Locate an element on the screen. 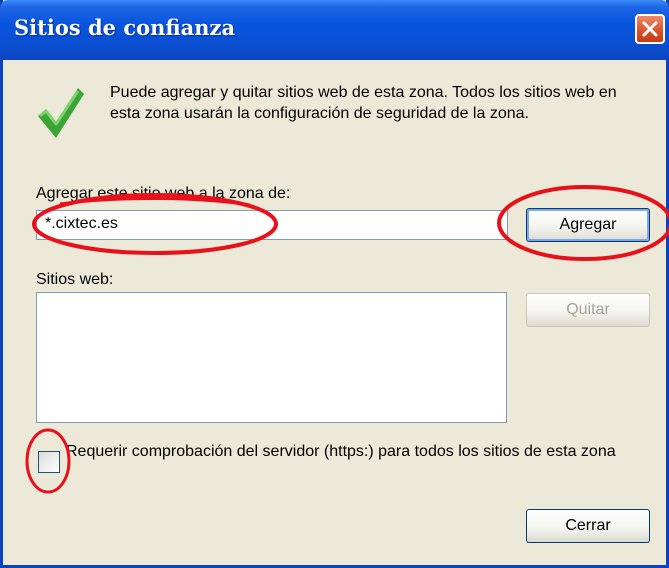 The image size is (669, 568). add-site-label: Agregar este sitio web a la zona de: is located at coordinates (163, 193).